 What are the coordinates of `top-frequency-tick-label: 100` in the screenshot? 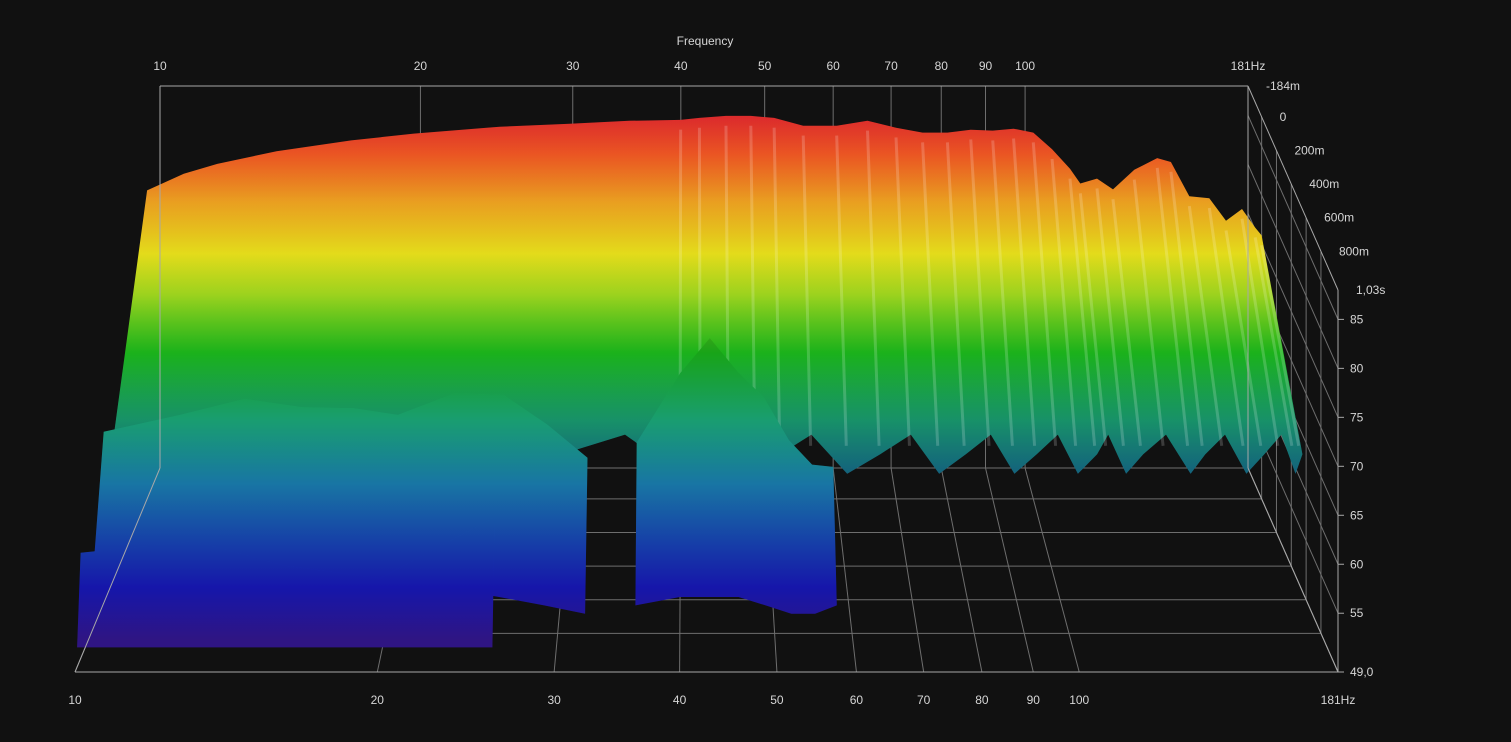 It's located at (1025, 66).